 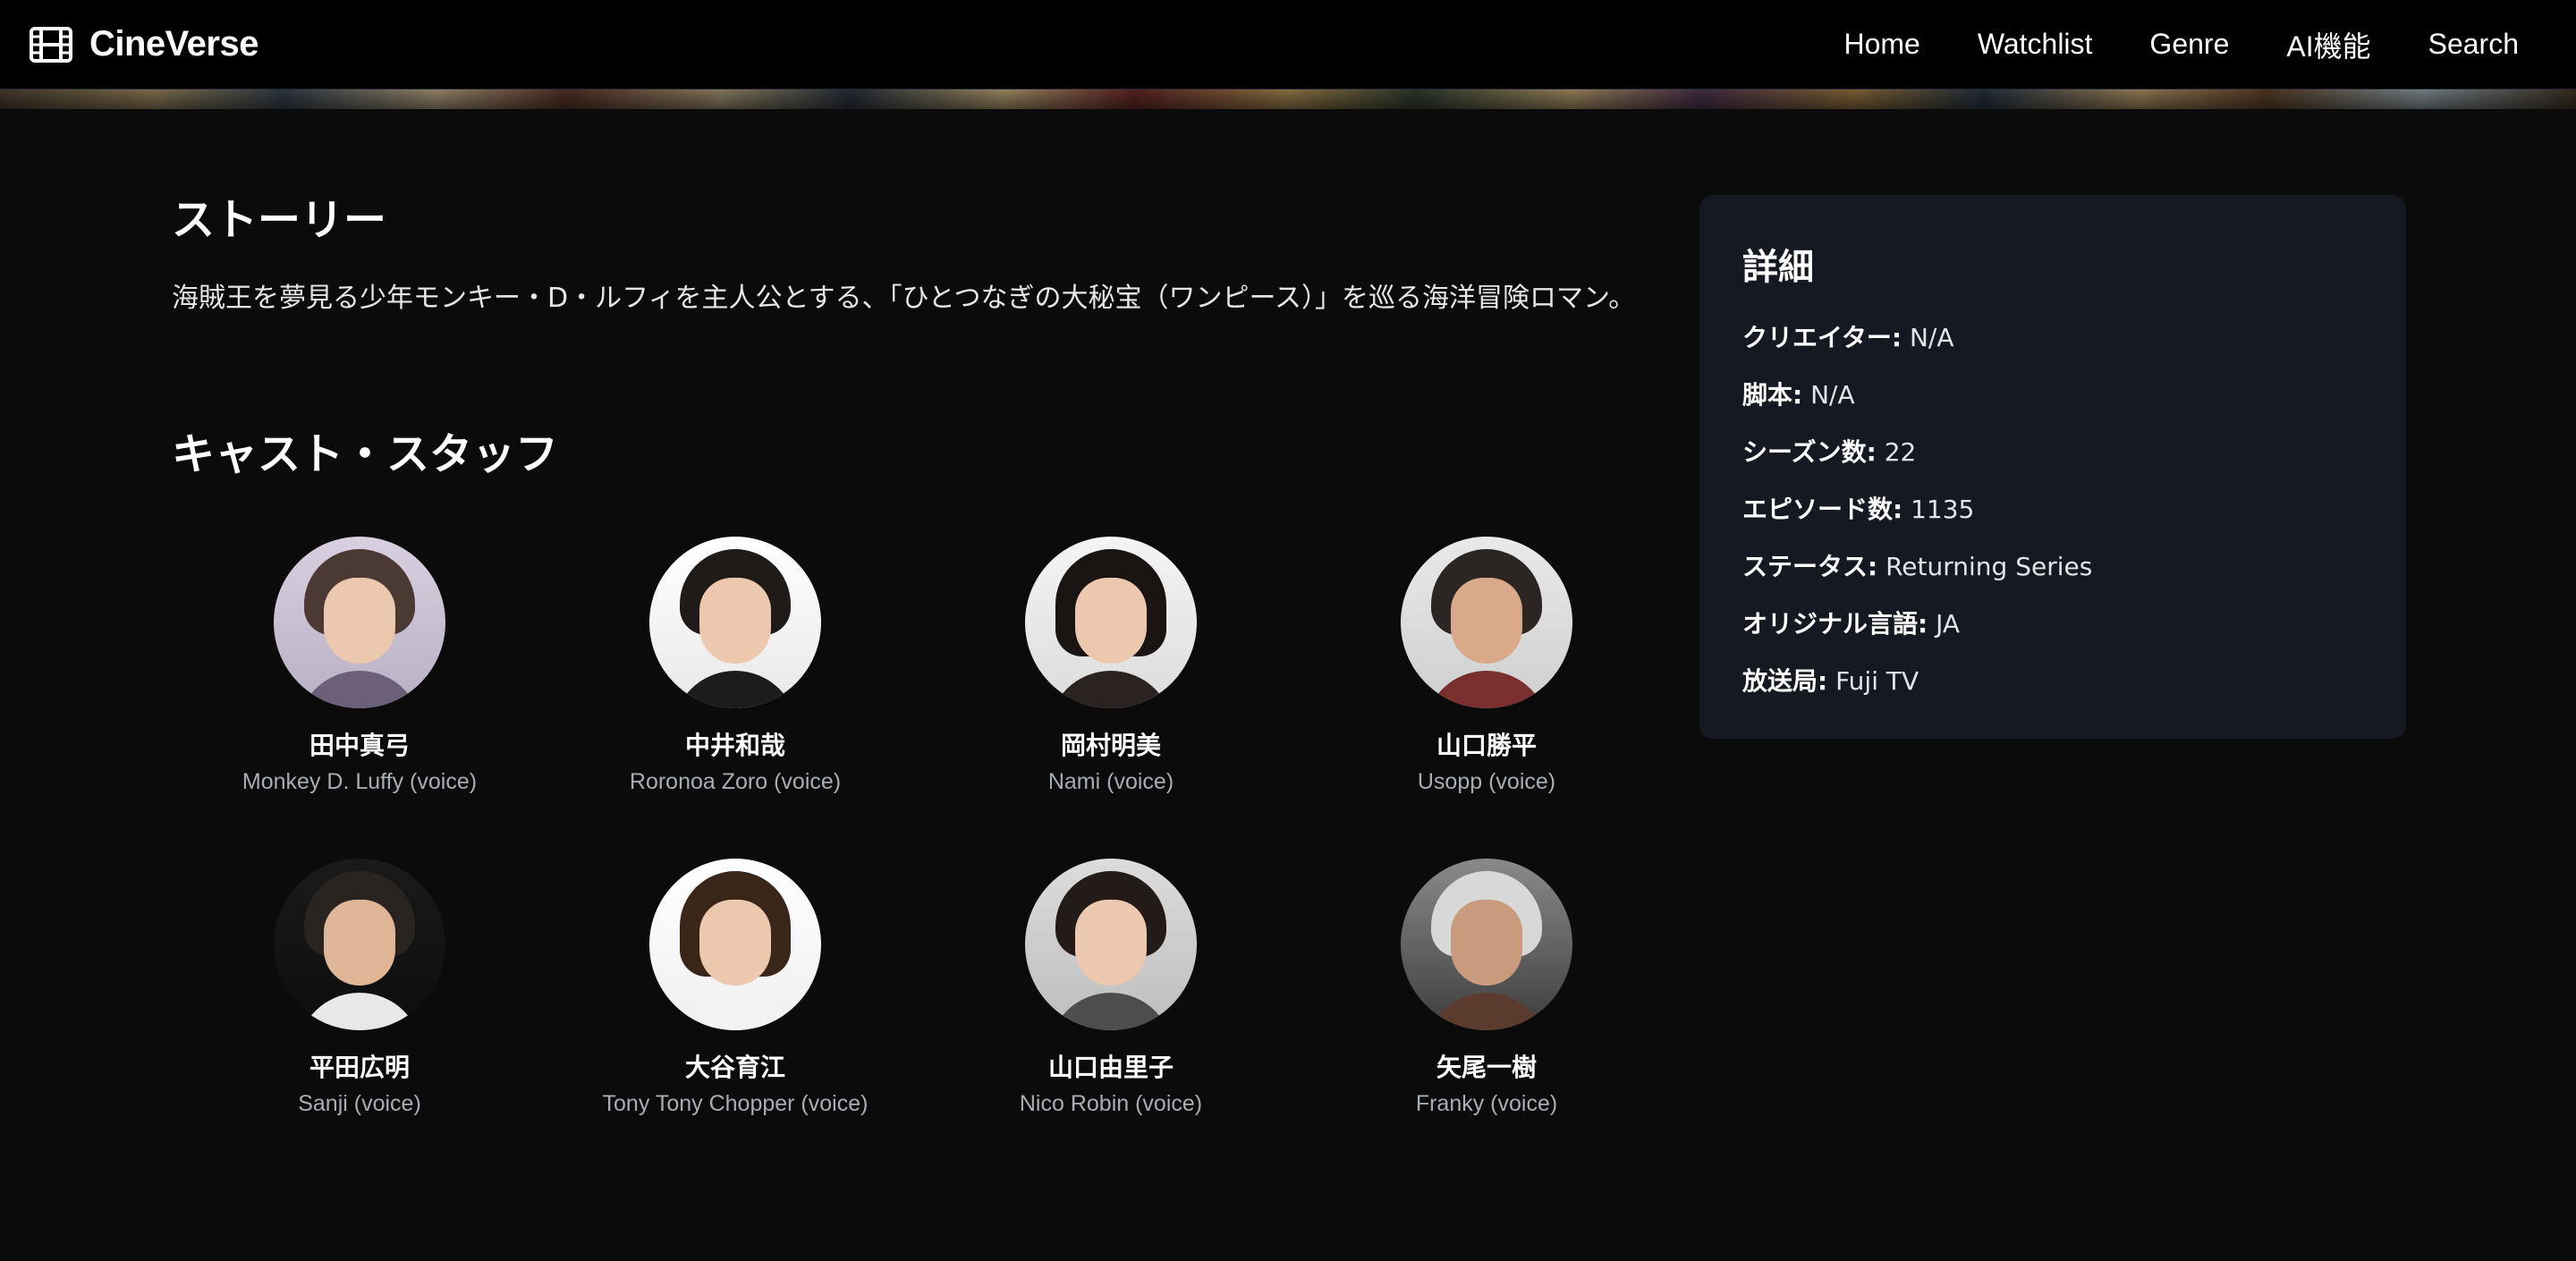 I want to click on detail-creator: クリエイター: N/A, so click(x=2052, y=338).